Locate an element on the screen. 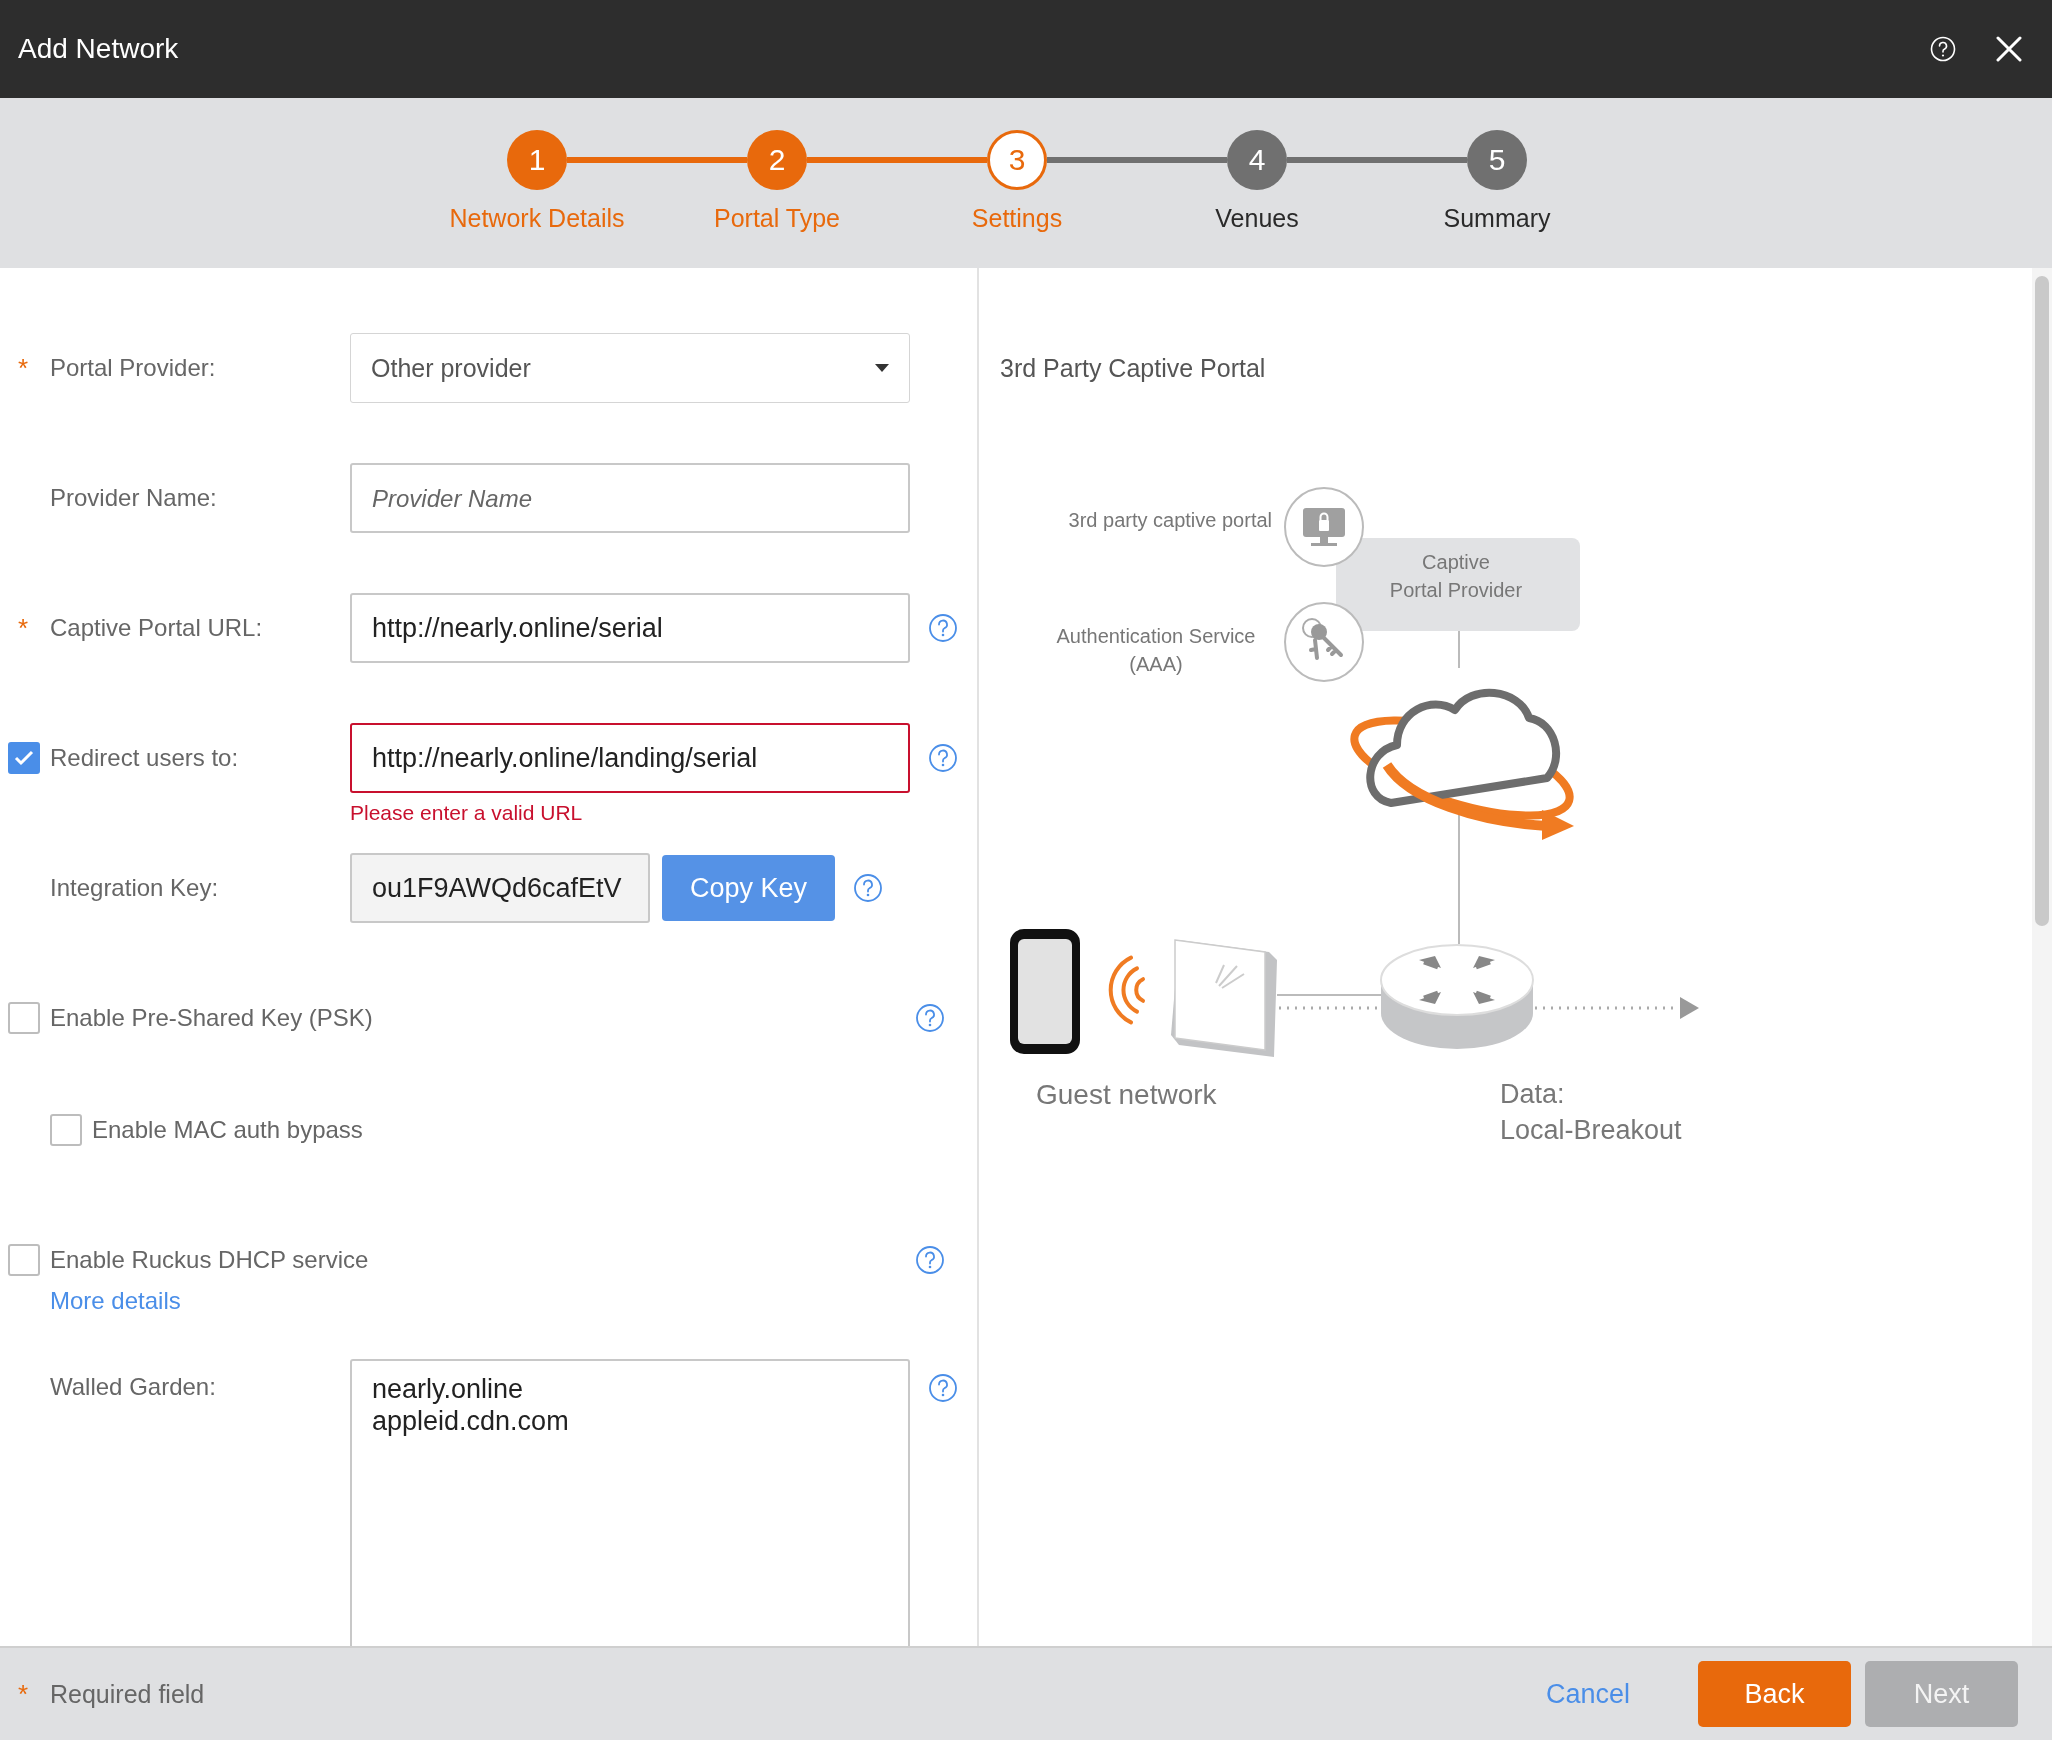 The width and height of the screenshot is (2052, 1740). field-label: Walled Garden: is located at coordinates (133, 1387).